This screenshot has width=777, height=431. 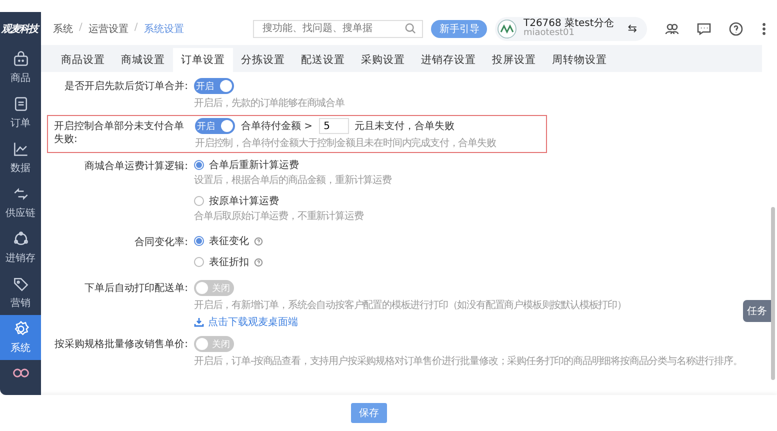 I want to click on task-tab: 任务, so click(x=757, y=311).